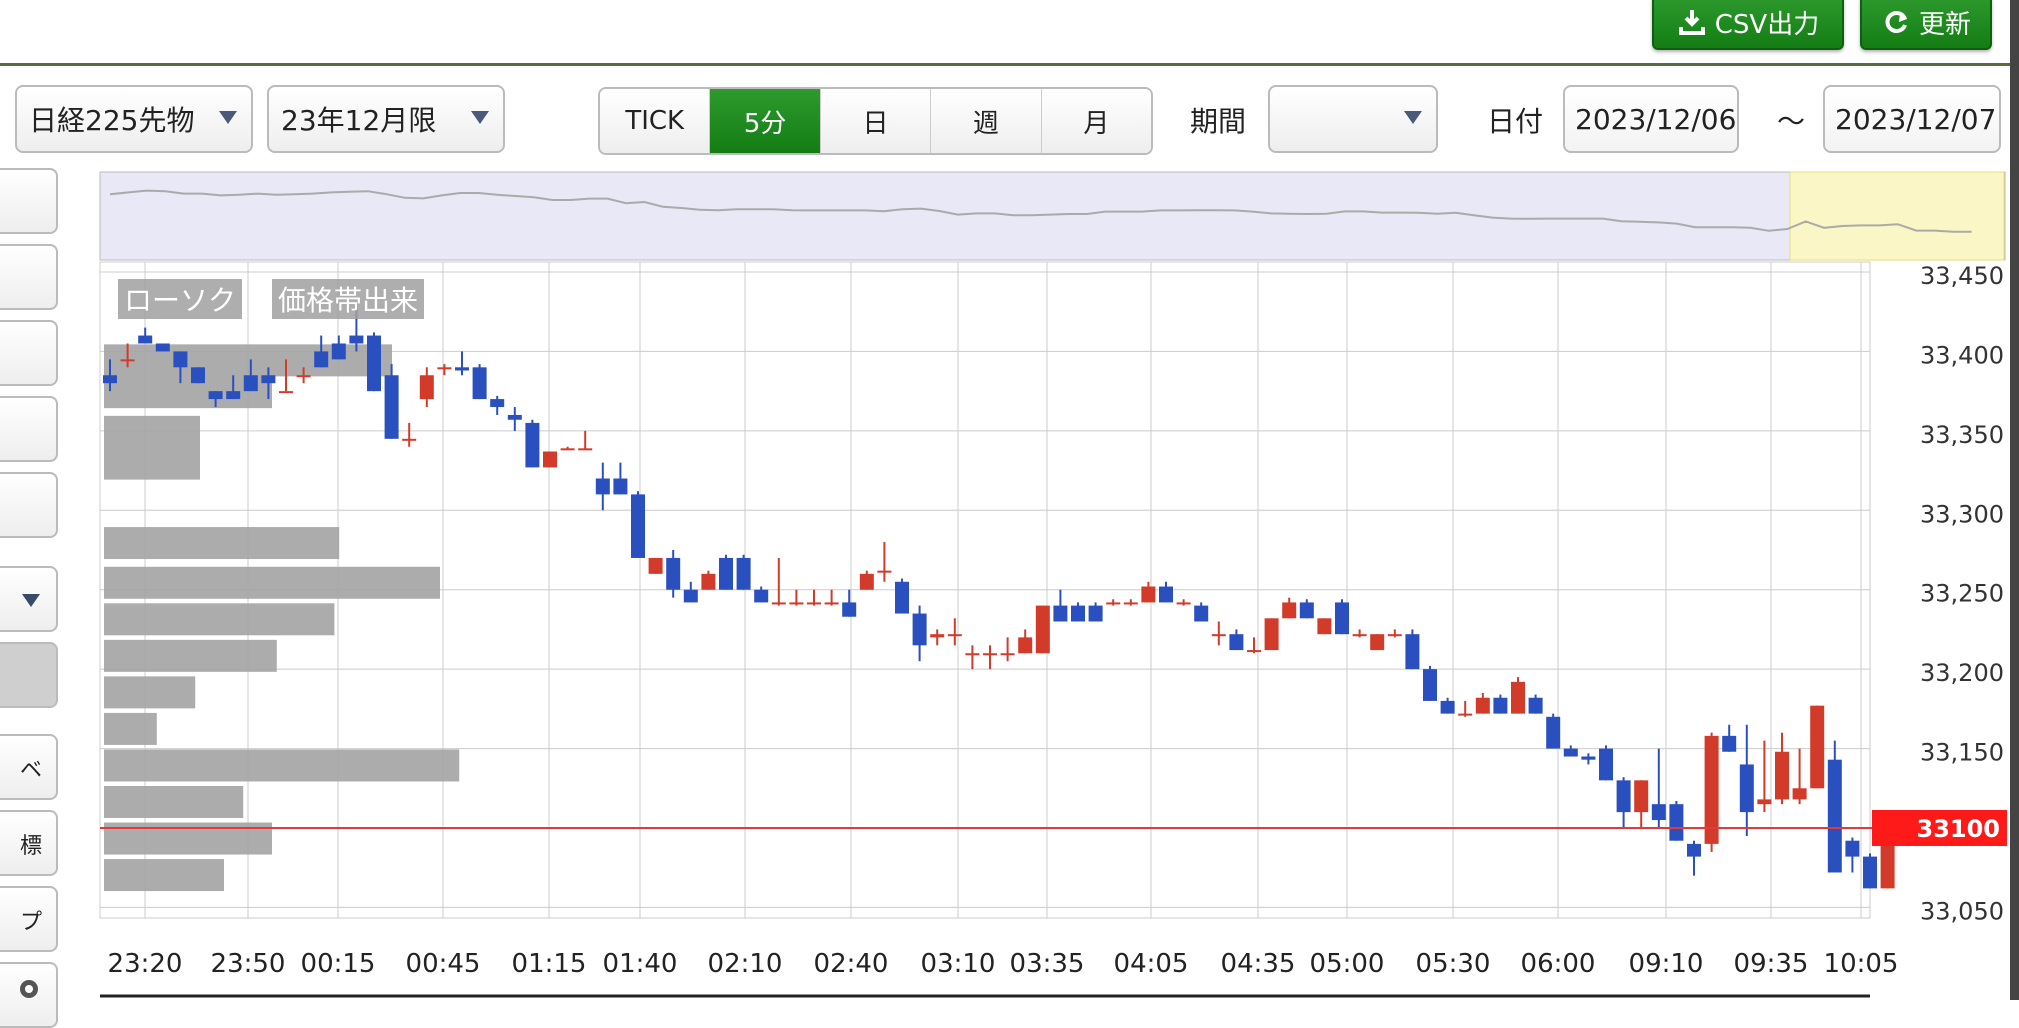 The height and width of the screenshot is (1028, 2019). I want to click on x-tick-label: 01:15, so click(549, 964).